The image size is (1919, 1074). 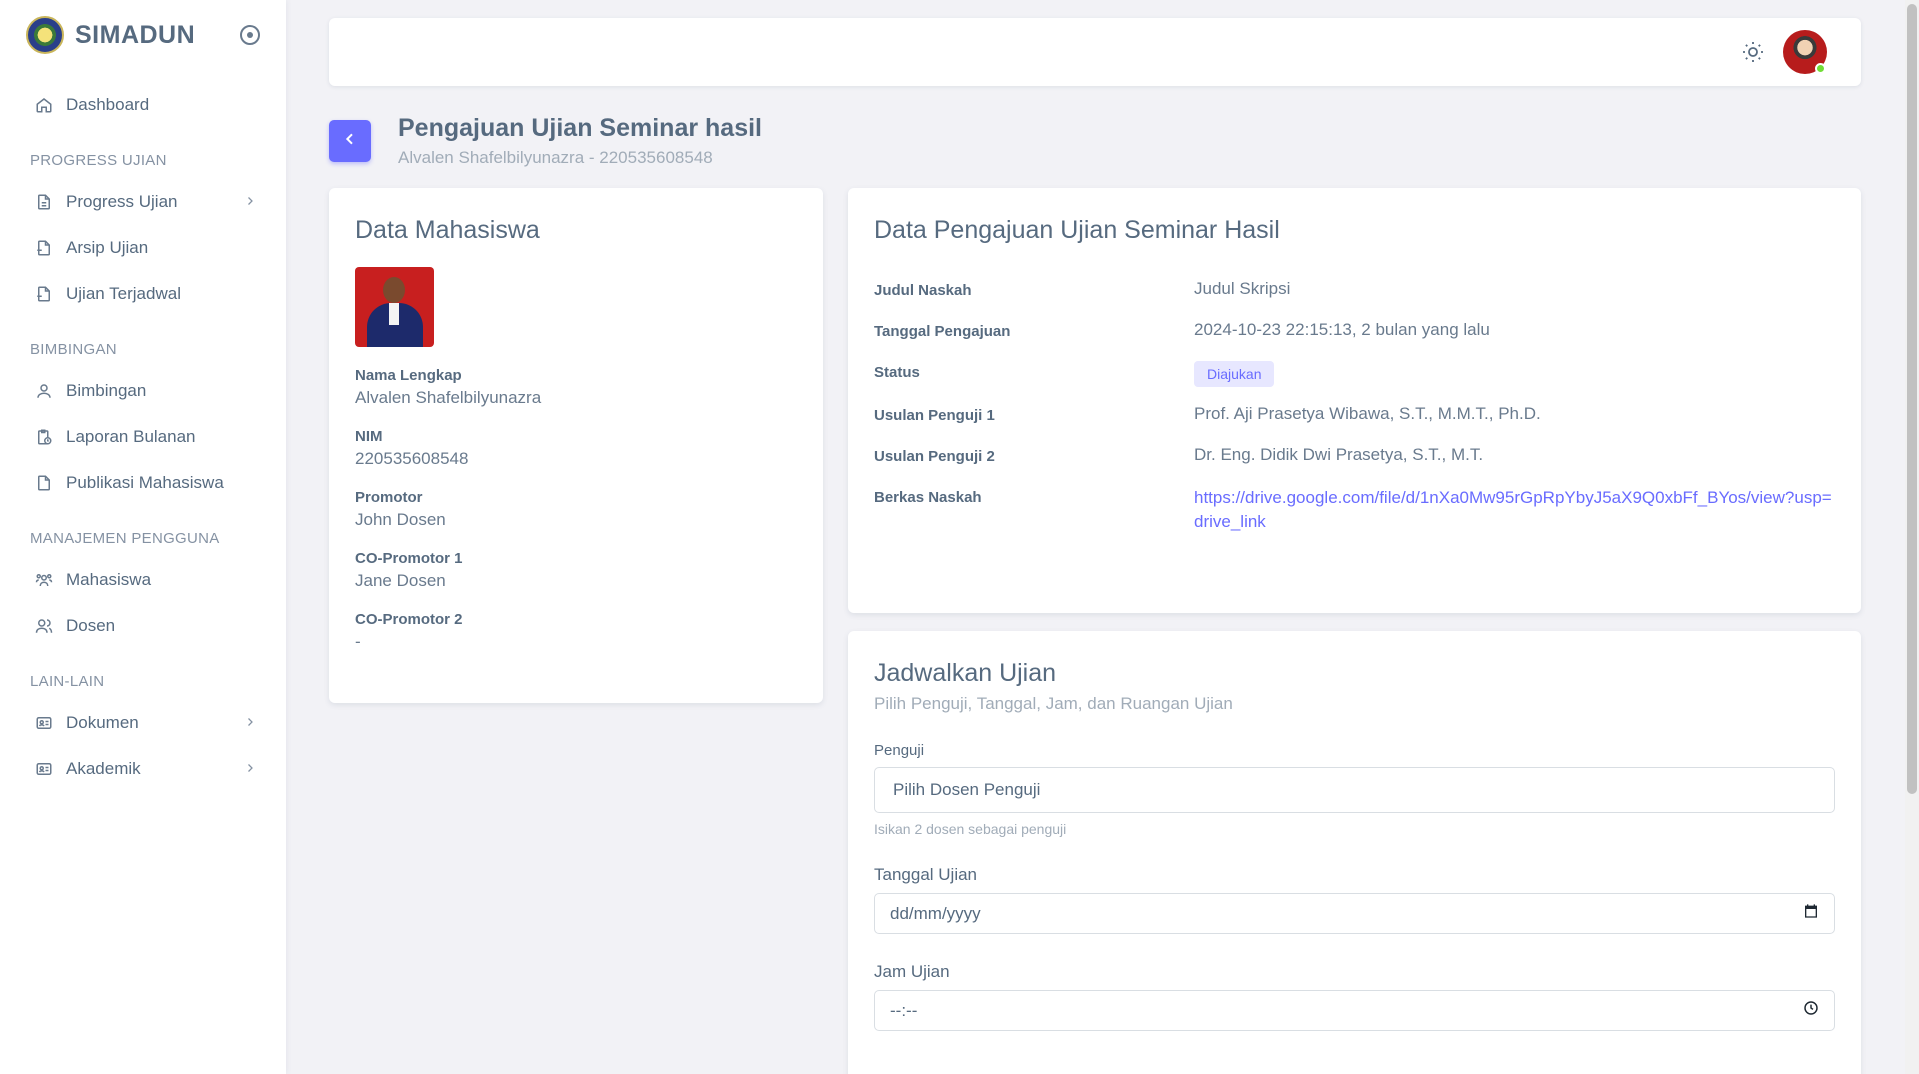 I want to click on online-status-dot, so click(x=1820, y=68).